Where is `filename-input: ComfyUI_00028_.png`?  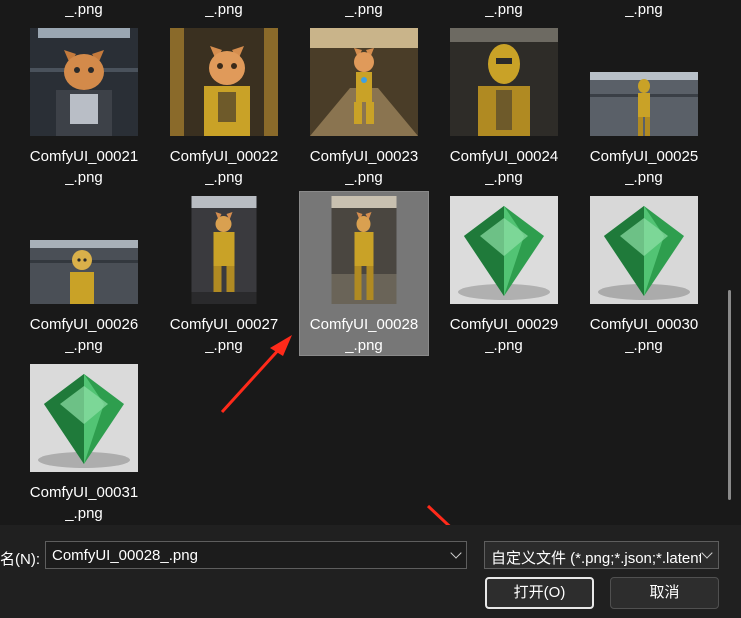 filename-input: ComfyUI_00028_.png is located at coordinates (256, 555).